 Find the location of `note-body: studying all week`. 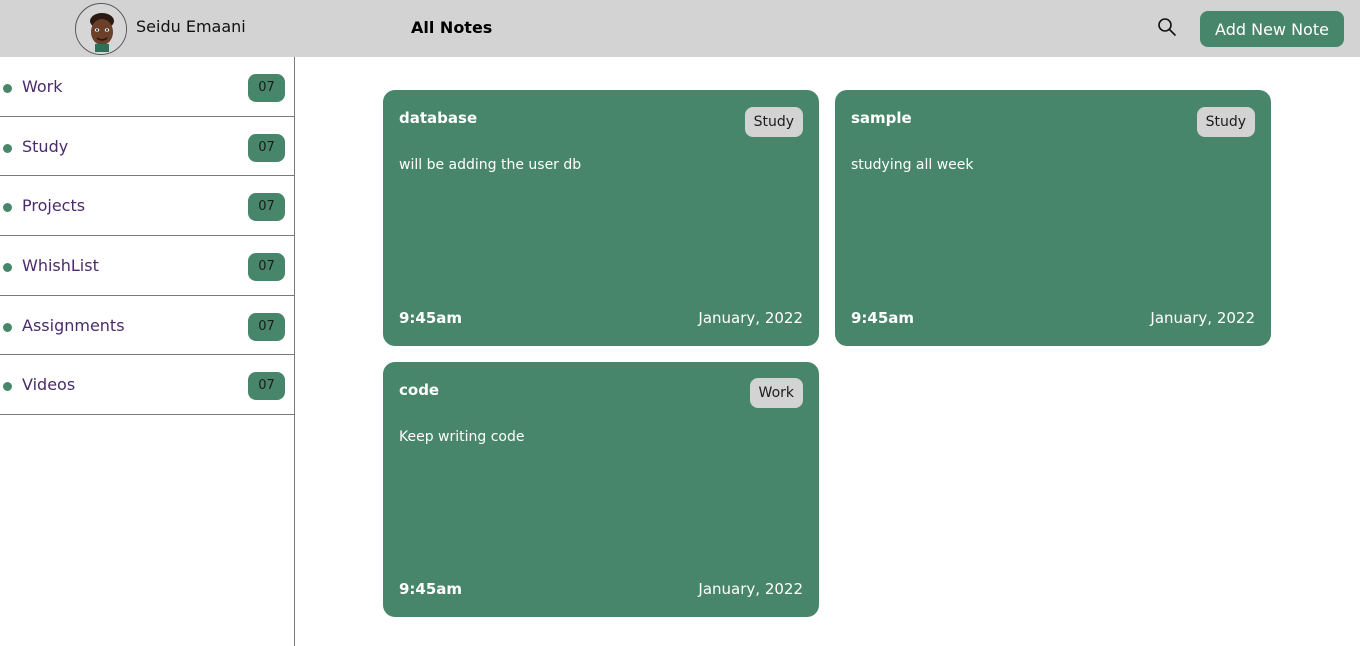

note-body: studying all week is located at coordinates (912, 165).